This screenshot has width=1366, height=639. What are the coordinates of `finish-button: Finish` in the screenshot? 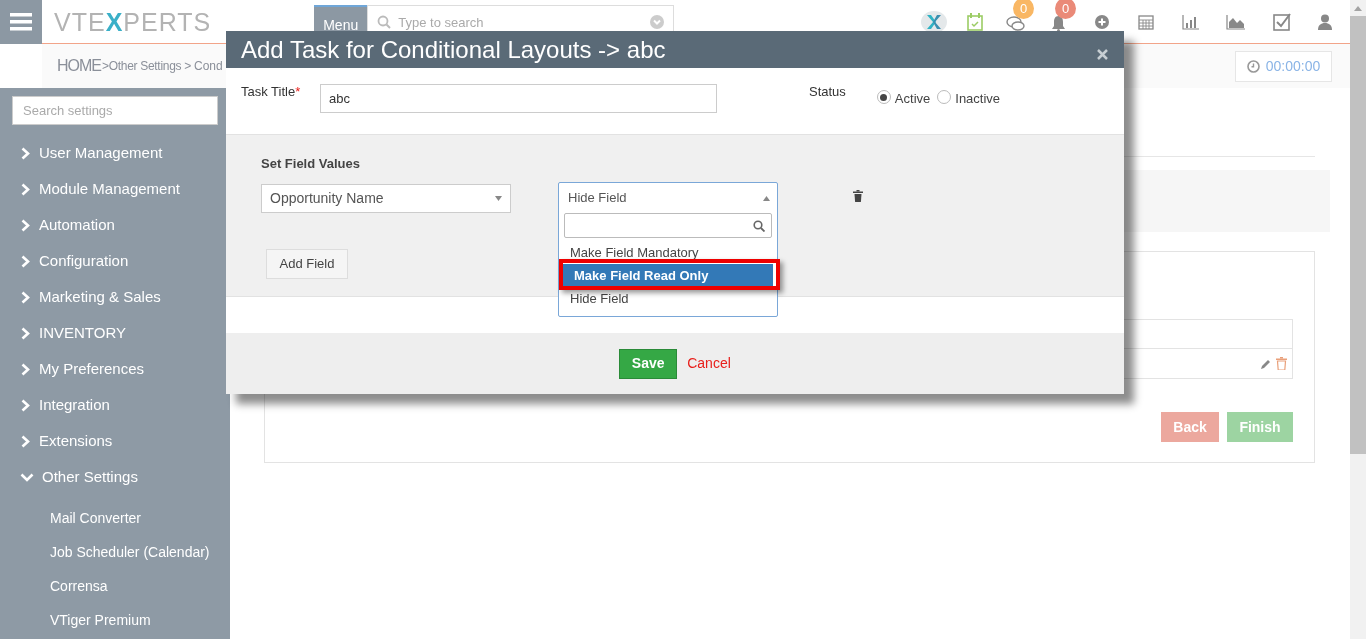 It's located at (1260, 427).